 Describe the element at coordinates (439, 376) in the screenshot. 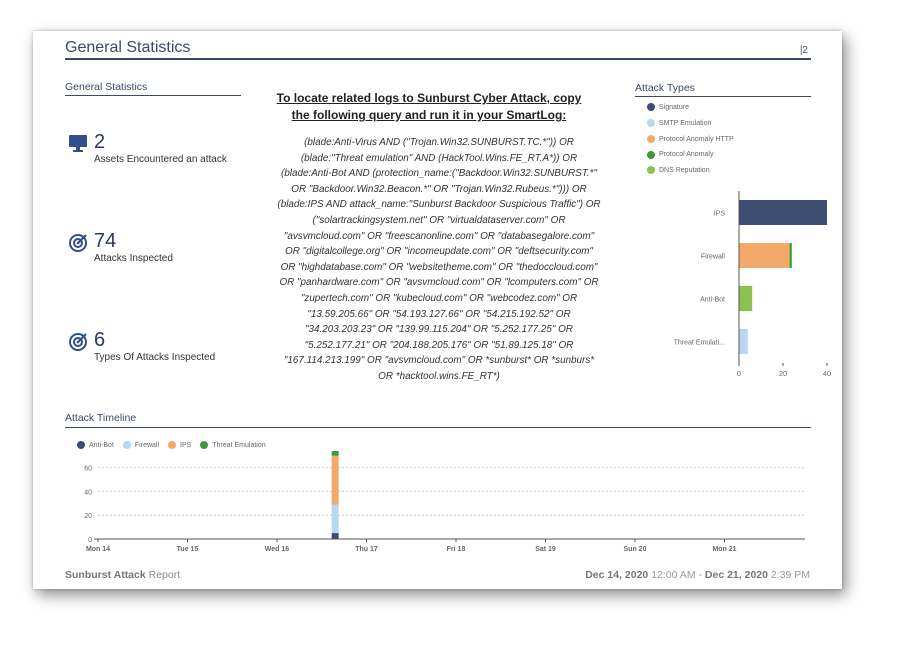

I see `query-line: OR *hacktool.wins.FE_RT*)` at that location.